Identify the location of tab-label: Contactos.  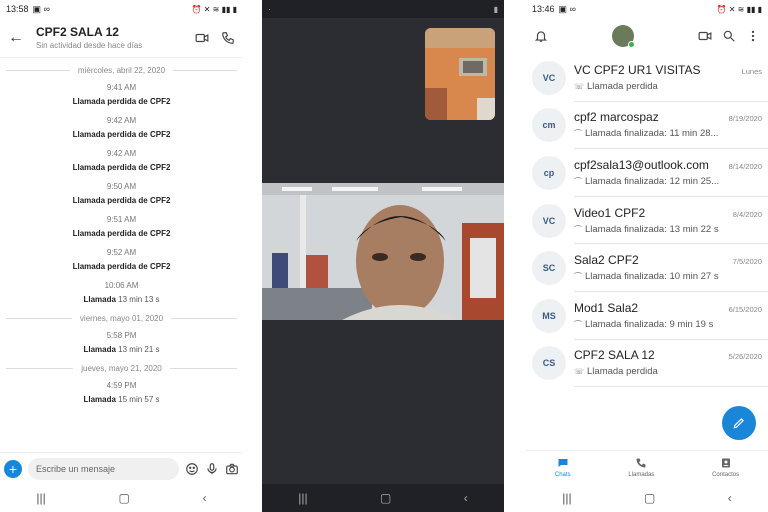
(726, 475).